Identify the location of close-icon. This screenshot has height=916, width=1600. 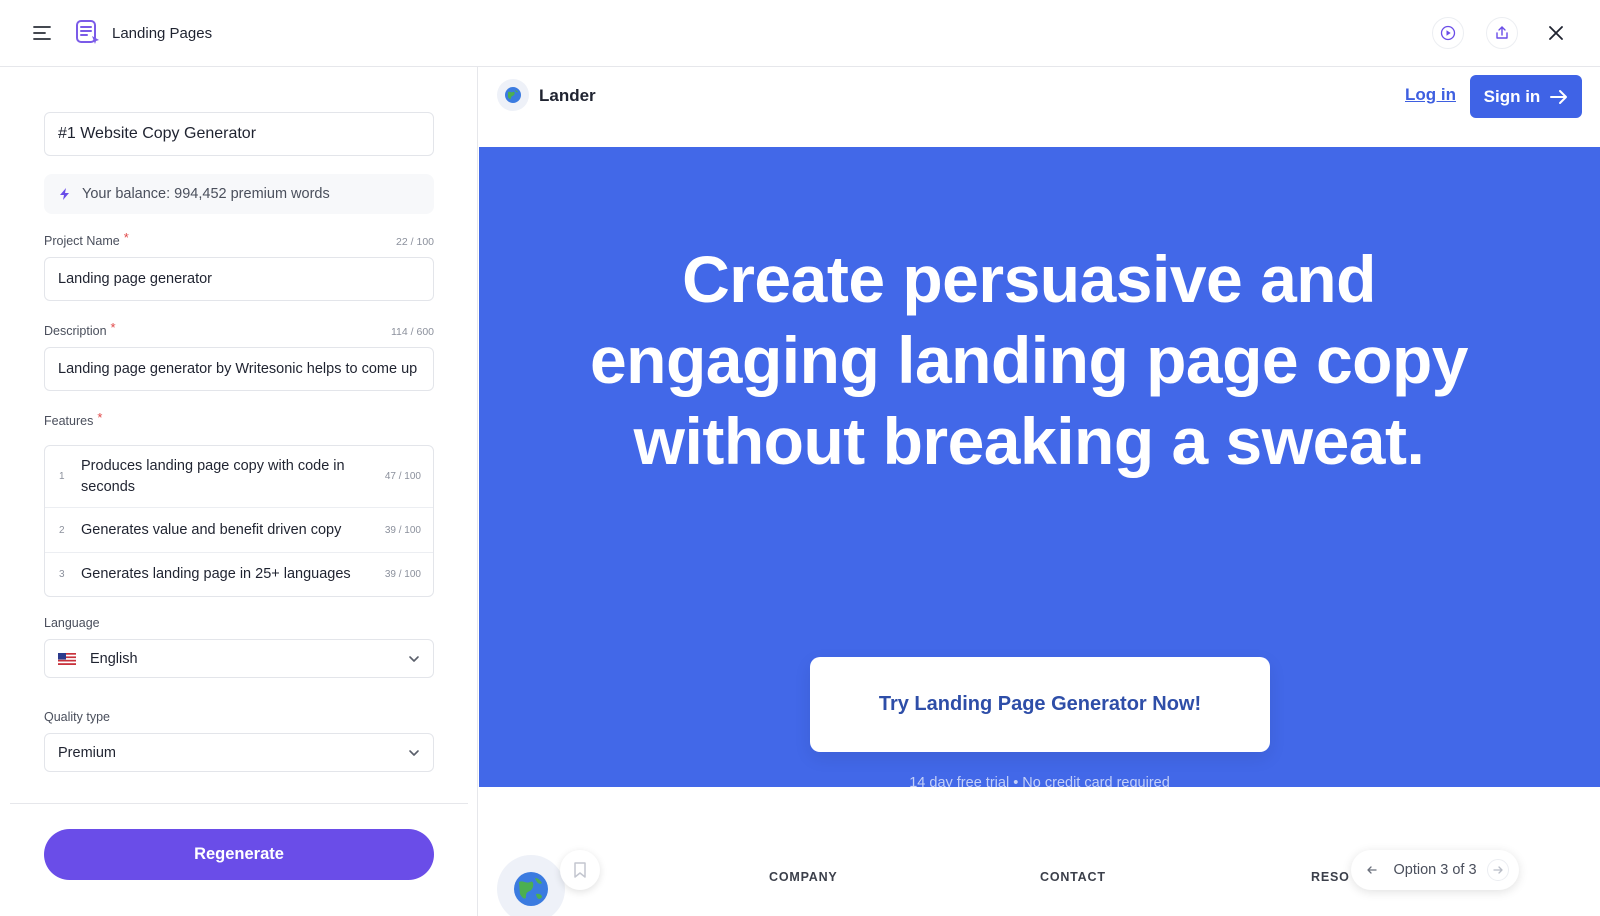
(1556, 33).